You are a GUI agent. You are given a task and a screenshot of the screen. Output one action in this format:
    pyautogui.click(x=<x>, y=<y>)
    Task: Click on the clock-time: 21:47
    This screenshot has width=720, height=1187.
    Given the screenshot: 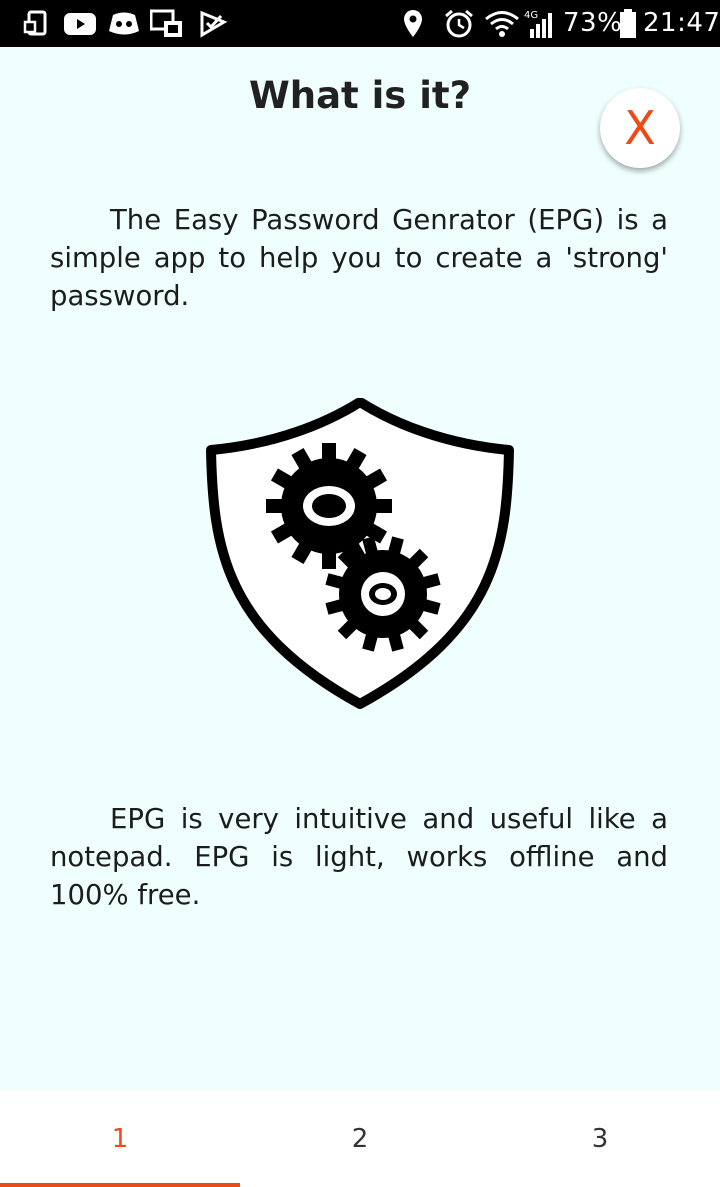 What is the action you would take?
    pyautogui.click(x=681, y=23)
    